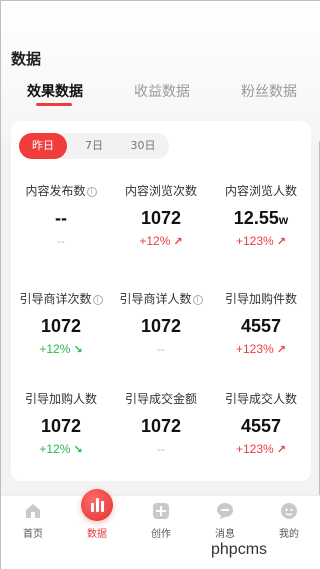 Image resolution: width=320 pixels, height=569 pixels. I want to click on profile-icon, so click(289, 511).